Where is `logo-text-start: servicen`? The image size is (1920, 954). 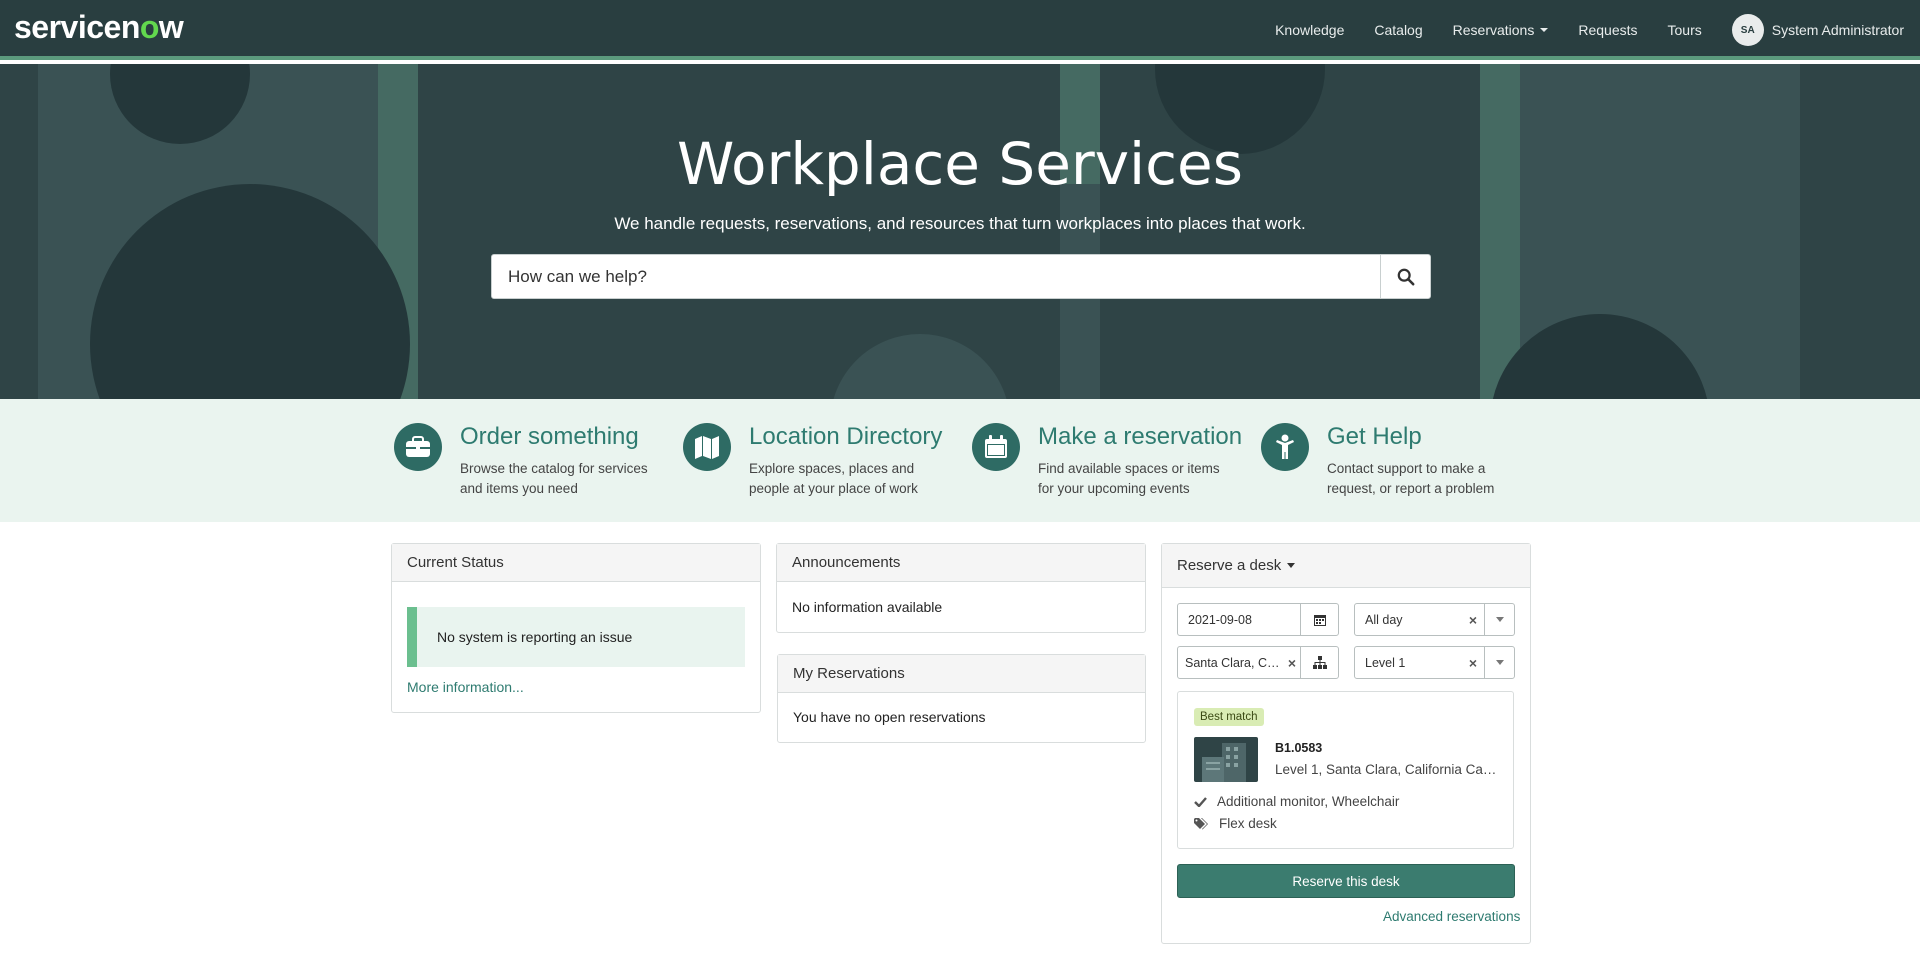 logo-text-start: servicen is located at coordinates (77, 27).